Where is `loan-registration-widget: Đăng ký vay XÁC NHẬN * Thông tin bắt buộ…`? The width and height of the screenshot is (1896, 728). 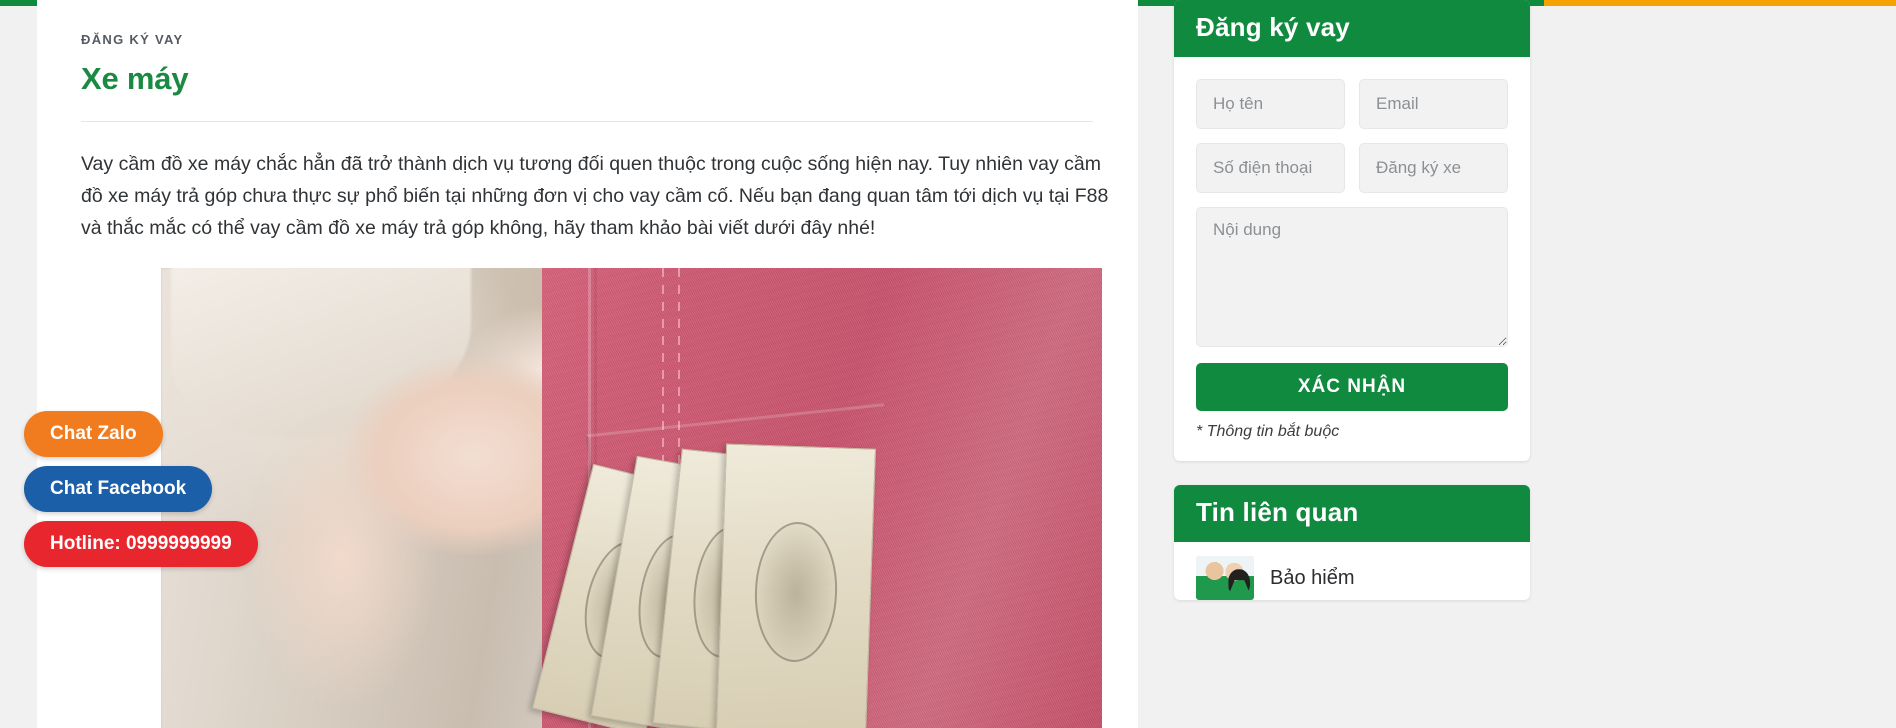 loan-registration-widget: Đăng ký vay XÁC NHẬN * Thông tin bắt buộ… is located at coordinates (1352, 230).